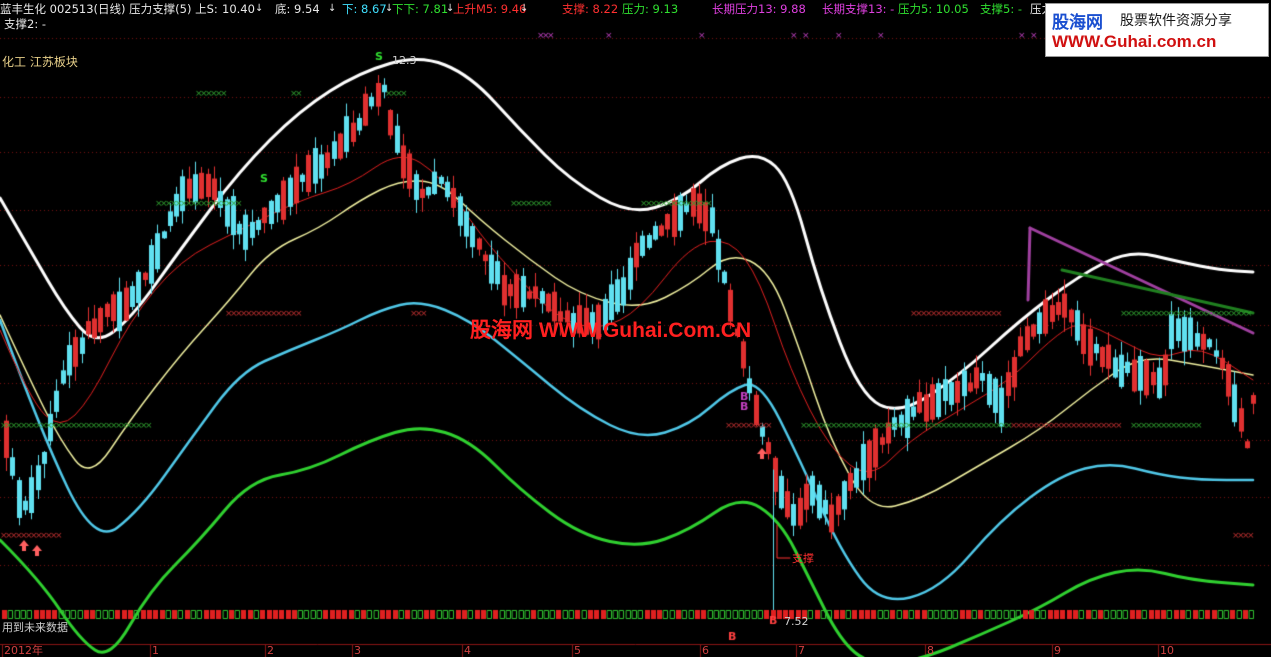 Image resolution: width=1271 pixels, height=657 pixels. Describe the element at coordinates (23, 650) in the screenshot. I see `date-label-0: 2012年` at that location.